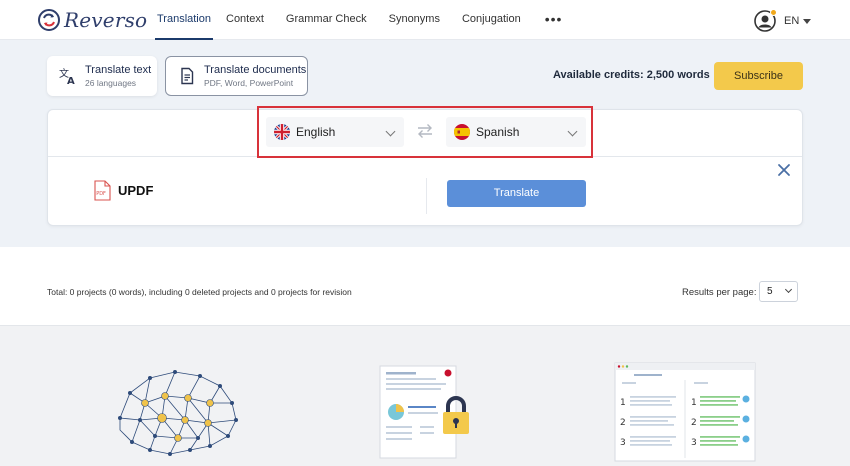  Describe the element at coordinates (631, 75) in the screenshot. I see `available-credits: Available credits: 2,500 words` at that location.